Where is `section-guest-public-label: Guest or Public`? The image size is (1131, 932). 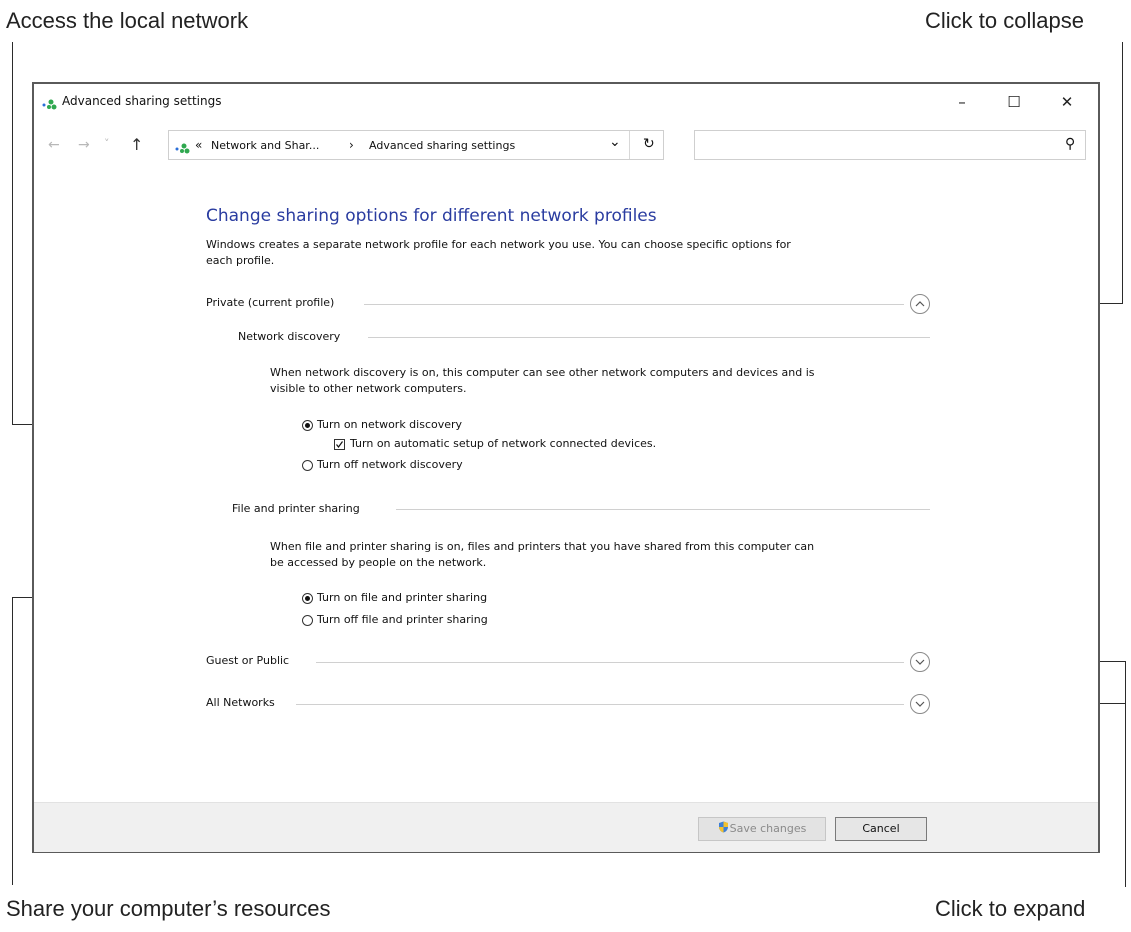 section-guest-public-label: Guest or Public is located at coordinates (247, 660).